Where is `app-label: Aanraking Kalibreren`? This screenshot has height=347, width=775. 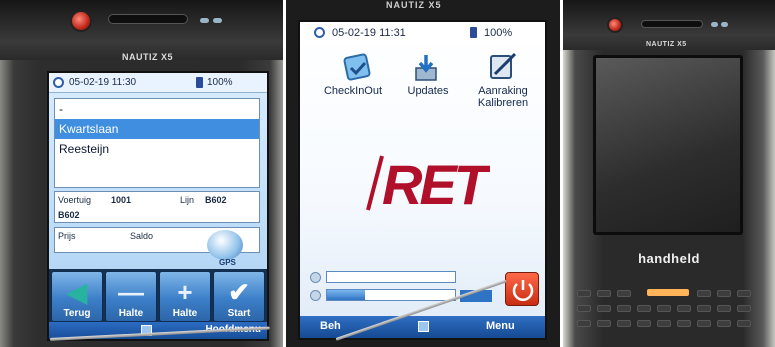
app-label: Aanraking Kalibreren is located at coordinates (503, 97).